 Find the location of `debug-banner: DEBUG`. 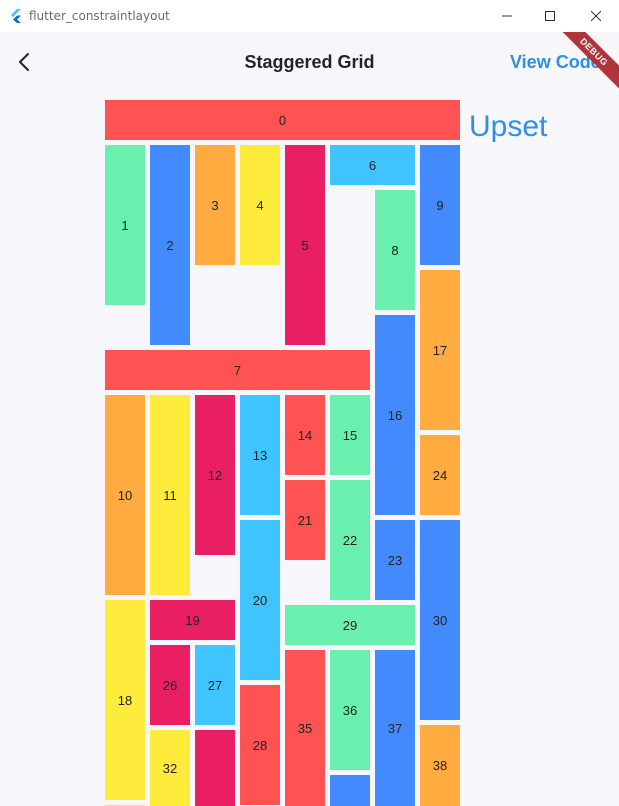

debug-banner: DEBUG is located at coordinates (589, 62).